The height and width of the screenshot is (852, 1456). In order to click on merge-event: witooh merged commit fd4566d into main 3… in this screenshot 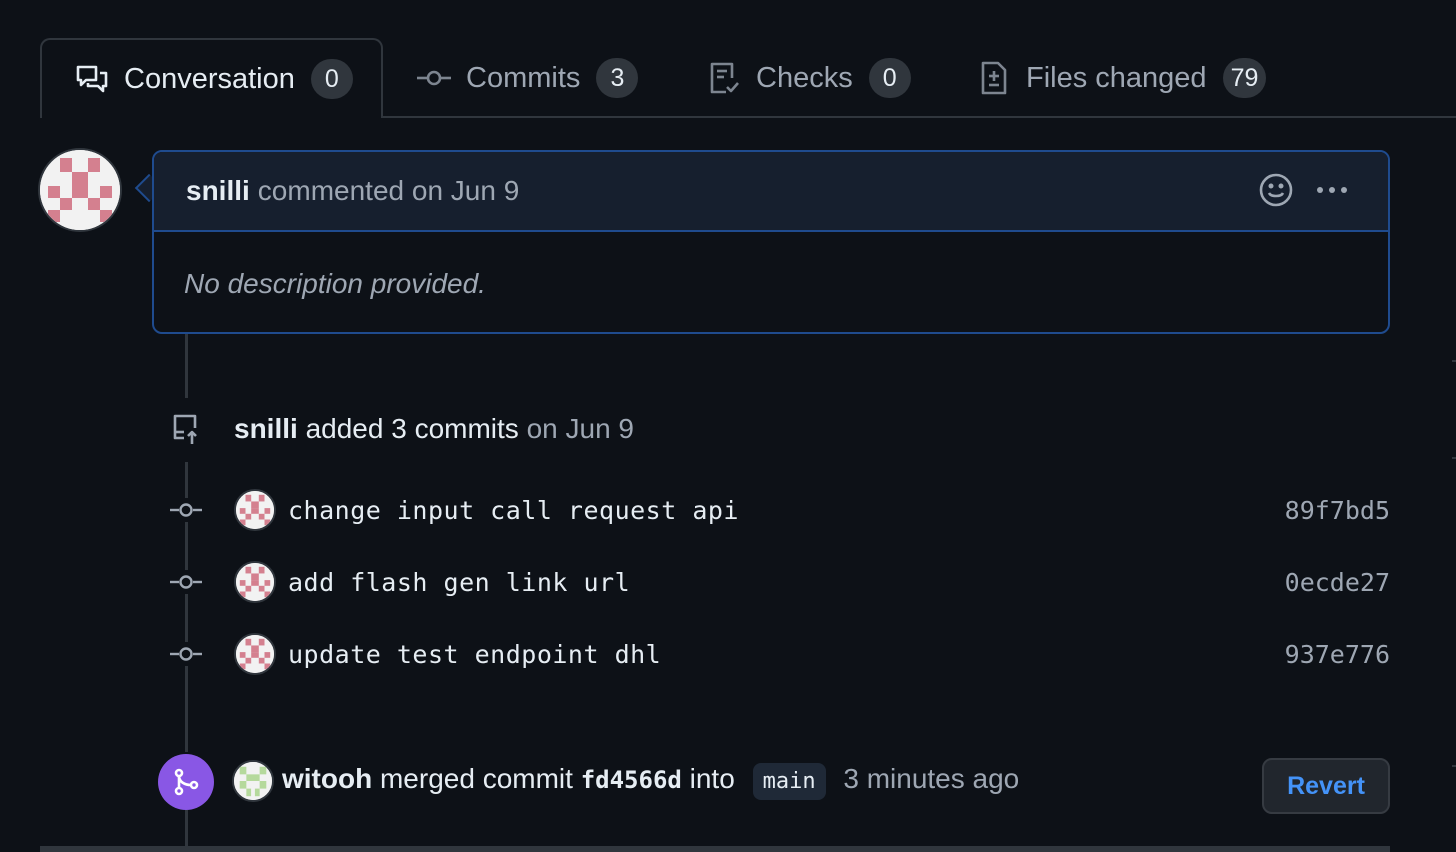, I will do `click(625, 781)`.